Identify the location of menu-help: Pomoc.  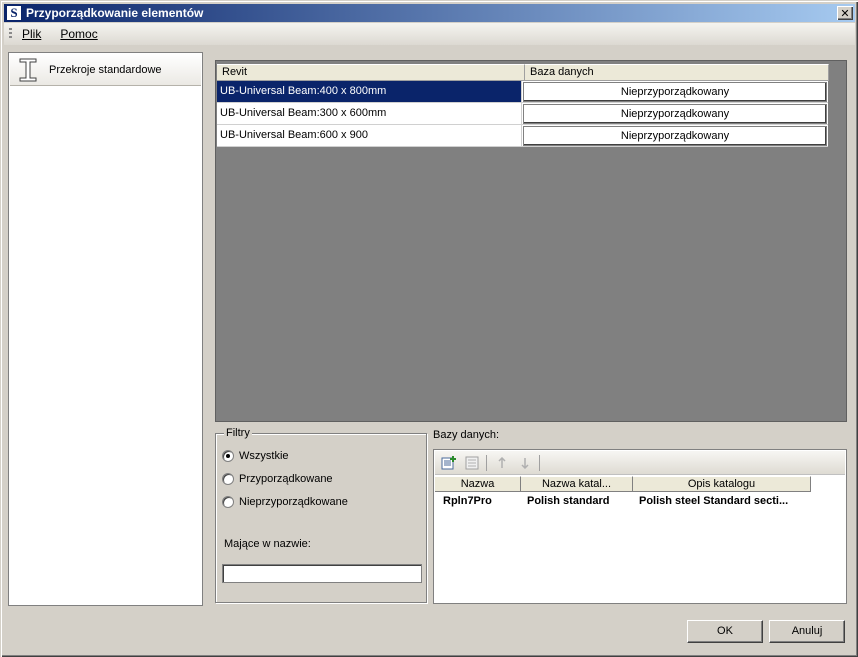
(78, 34).